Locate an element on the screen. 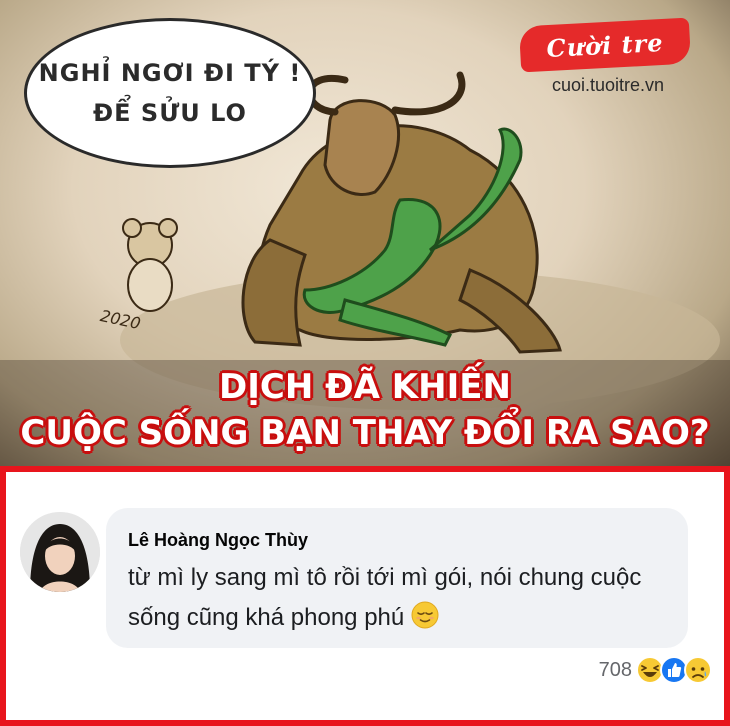  headline-line-1: DỊCH ĐÃ KHIẾN is located at coordinates (365, 387).